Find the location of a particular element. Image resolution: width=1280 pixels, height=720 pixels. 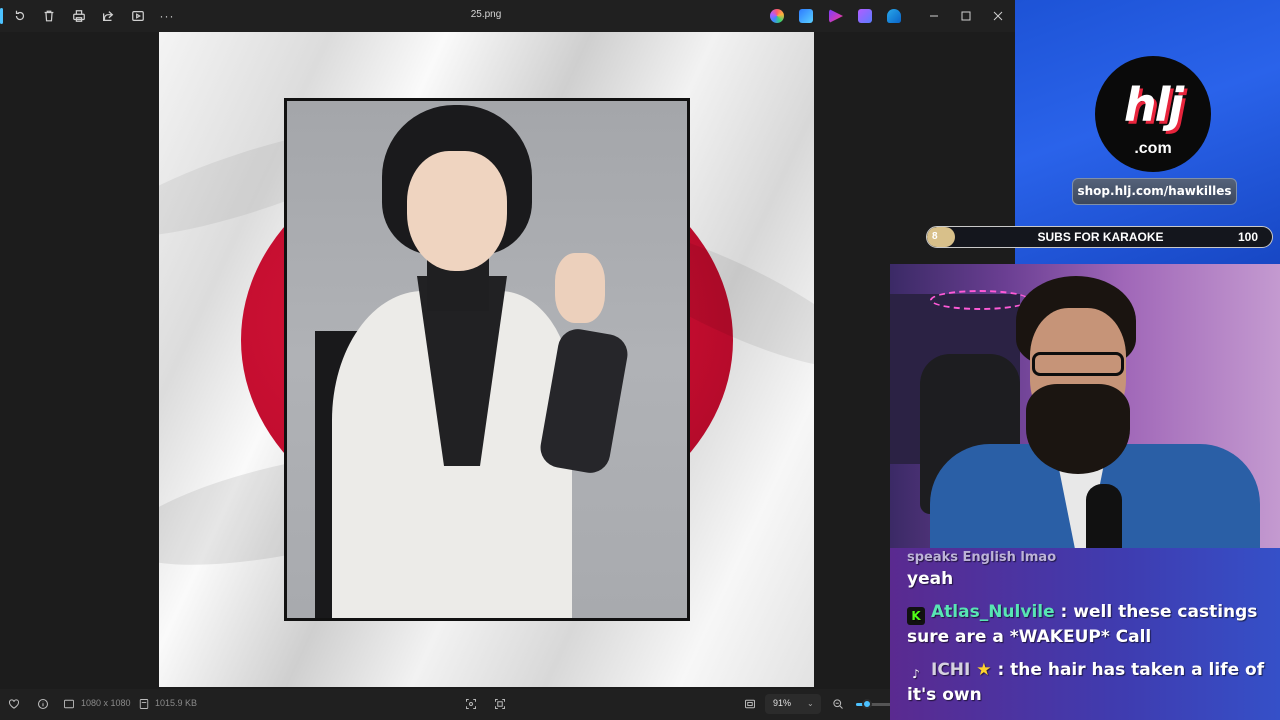

info-icon is located at coordinates (43, 704).